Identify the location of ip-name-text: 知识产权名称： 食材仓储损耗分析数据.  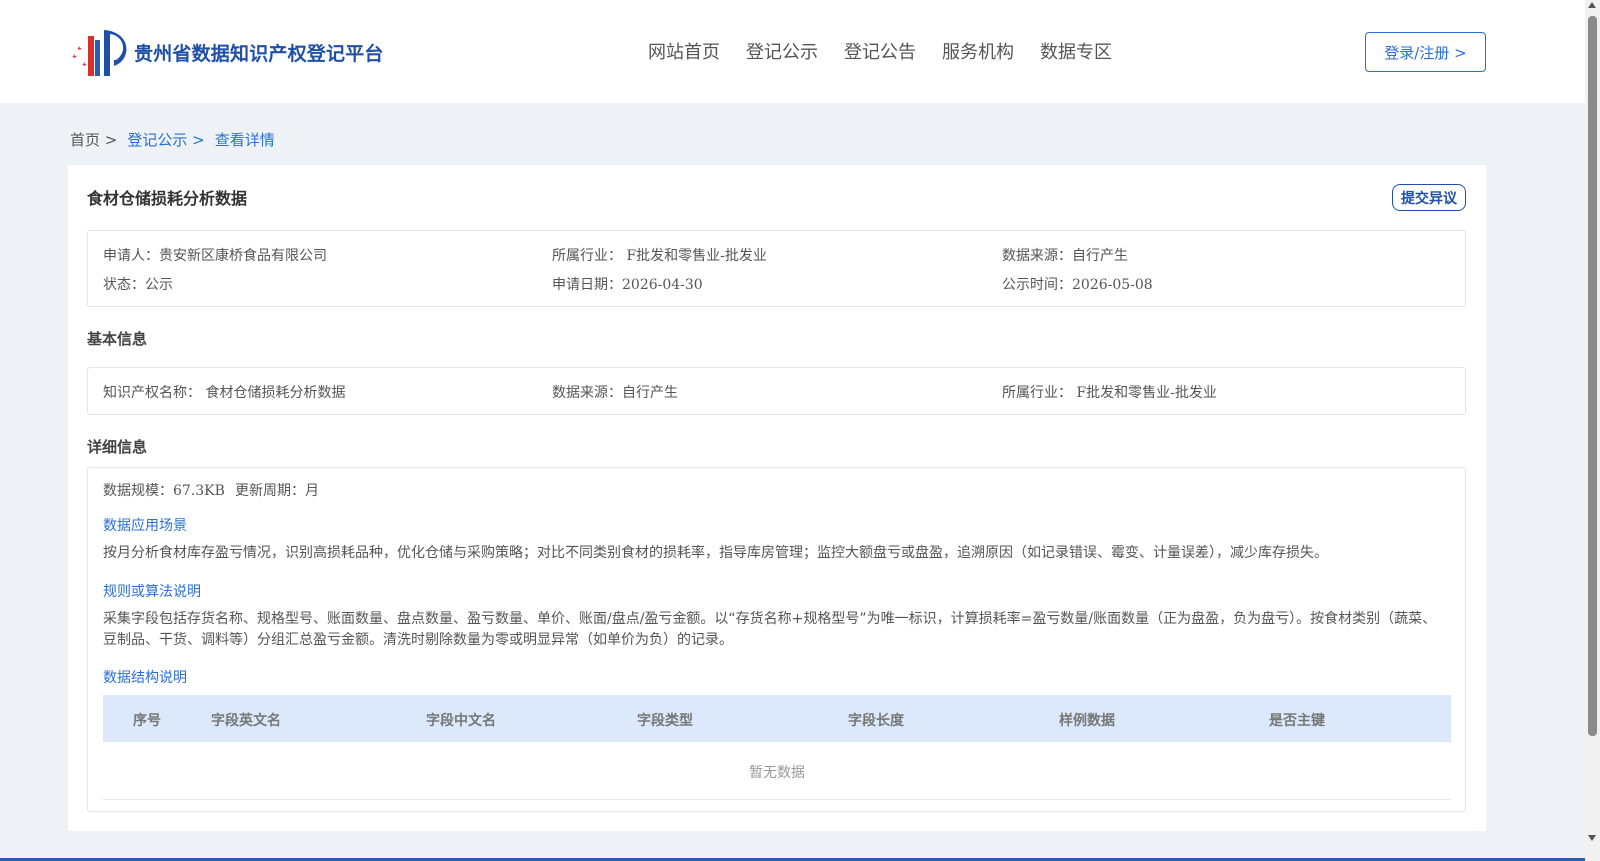
(224, 393).